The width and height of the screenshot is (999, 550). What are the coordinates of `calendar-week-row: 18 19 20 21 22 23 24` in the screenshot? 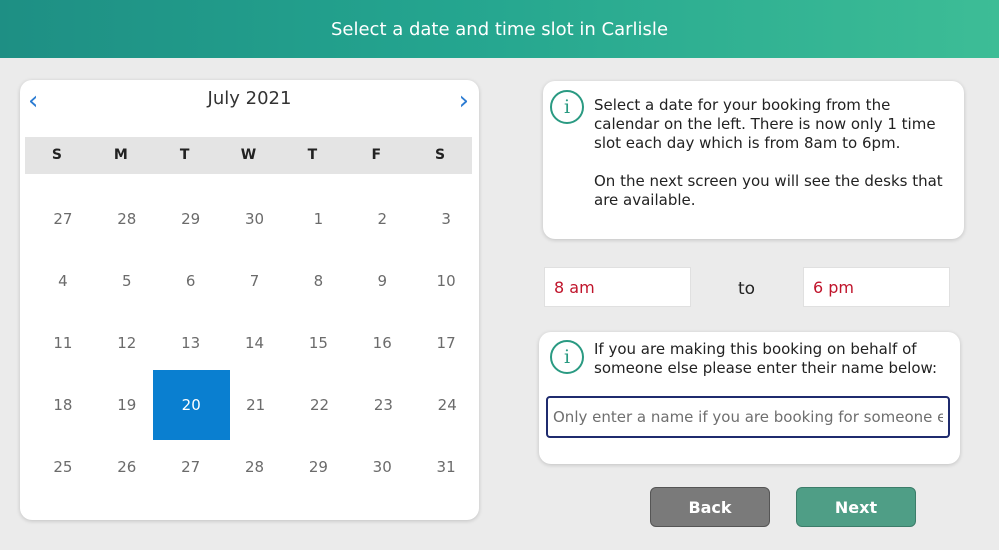 It's located at (255, 405).